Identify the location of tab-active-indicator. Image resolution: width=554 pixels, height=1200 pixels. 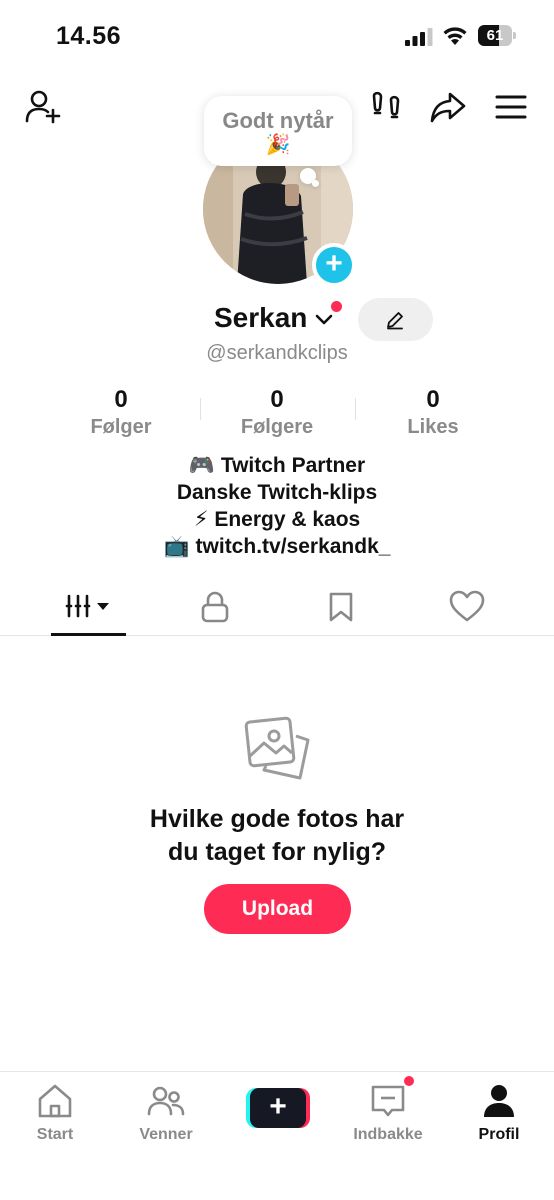
(88, 634).